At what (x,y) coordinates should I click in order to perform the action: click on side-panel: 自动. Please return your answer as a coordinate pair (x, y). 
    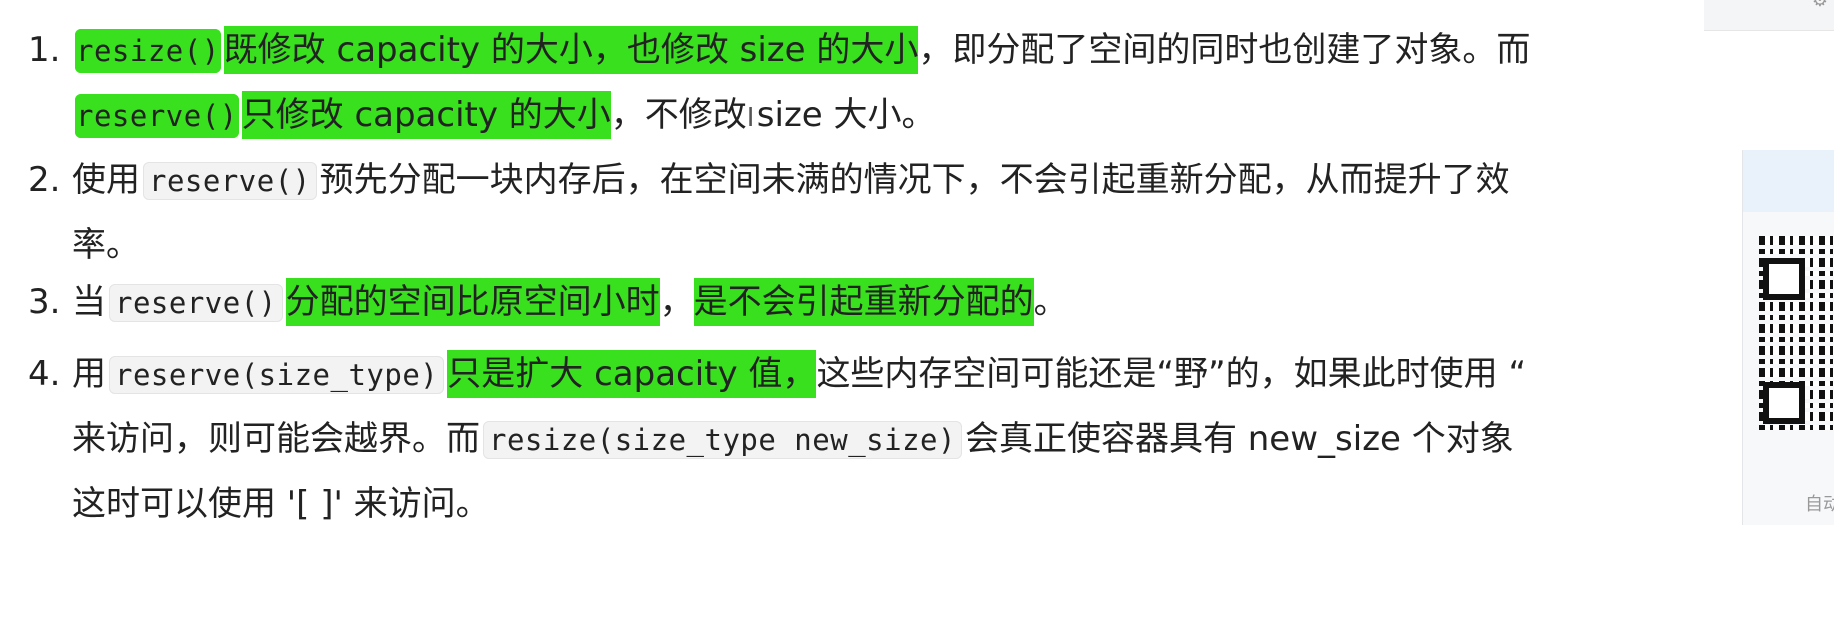
    Looking at the image, I should click on (1788, 337).